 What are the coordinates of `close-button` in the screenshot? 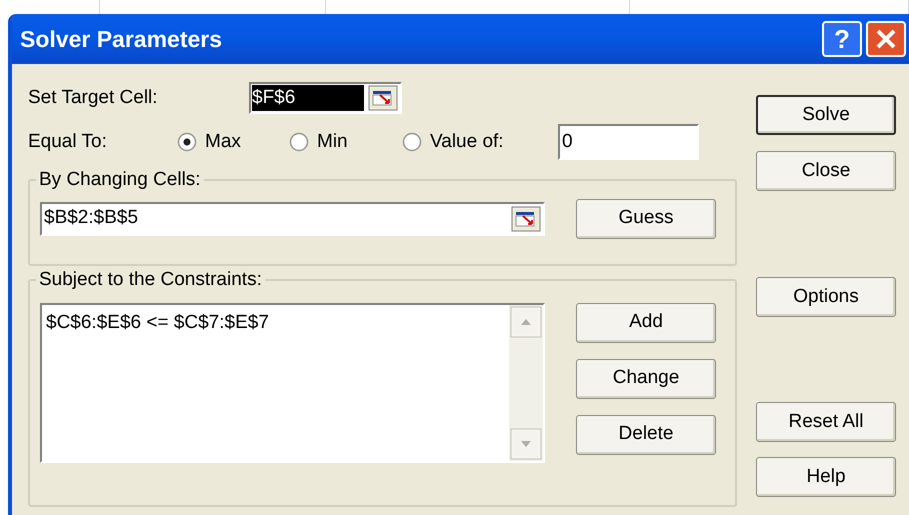 It's located at (886, 39).